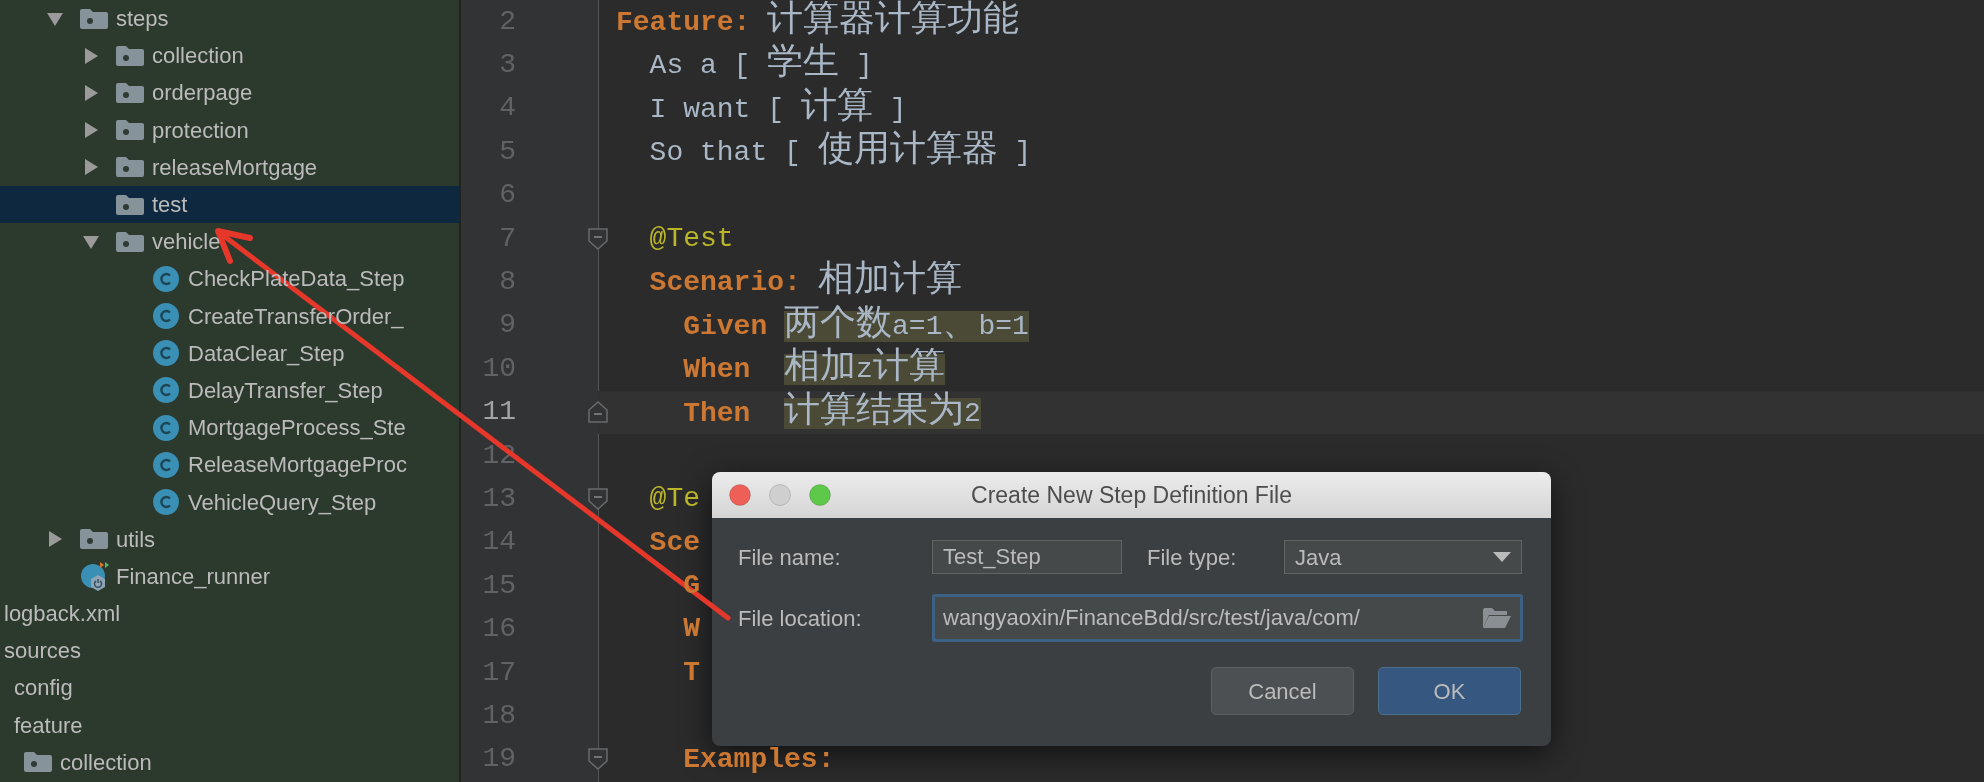 The image size is (1984, 782). What do you see at coordinates (691, 672) in the screenshot?
I see `code-line: T` at bounding box center [691, 672].